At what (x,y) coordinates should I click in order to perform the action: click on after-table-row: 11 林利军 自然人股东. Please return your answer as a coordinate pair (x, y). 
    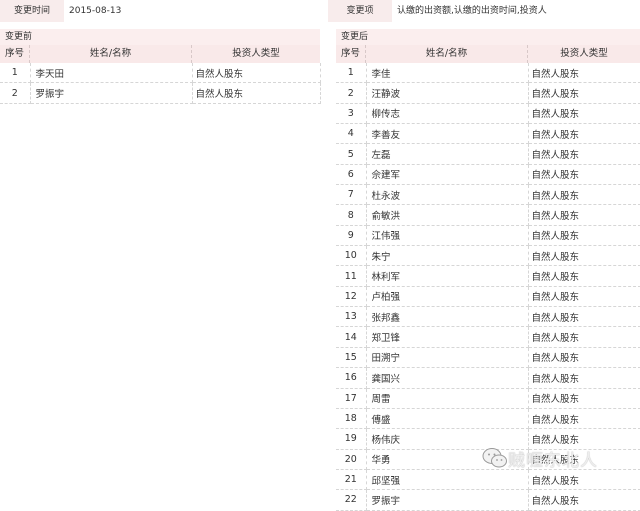
    Looking at the image, I should click on (488, 276).